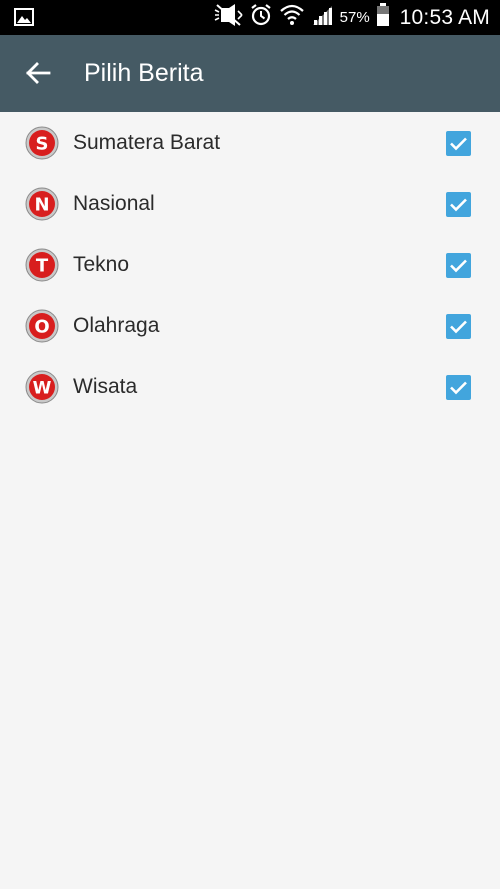 The height and width of the screenshot is (889, 500). I want to click on checkbox-olahraga, so click(458, 326).